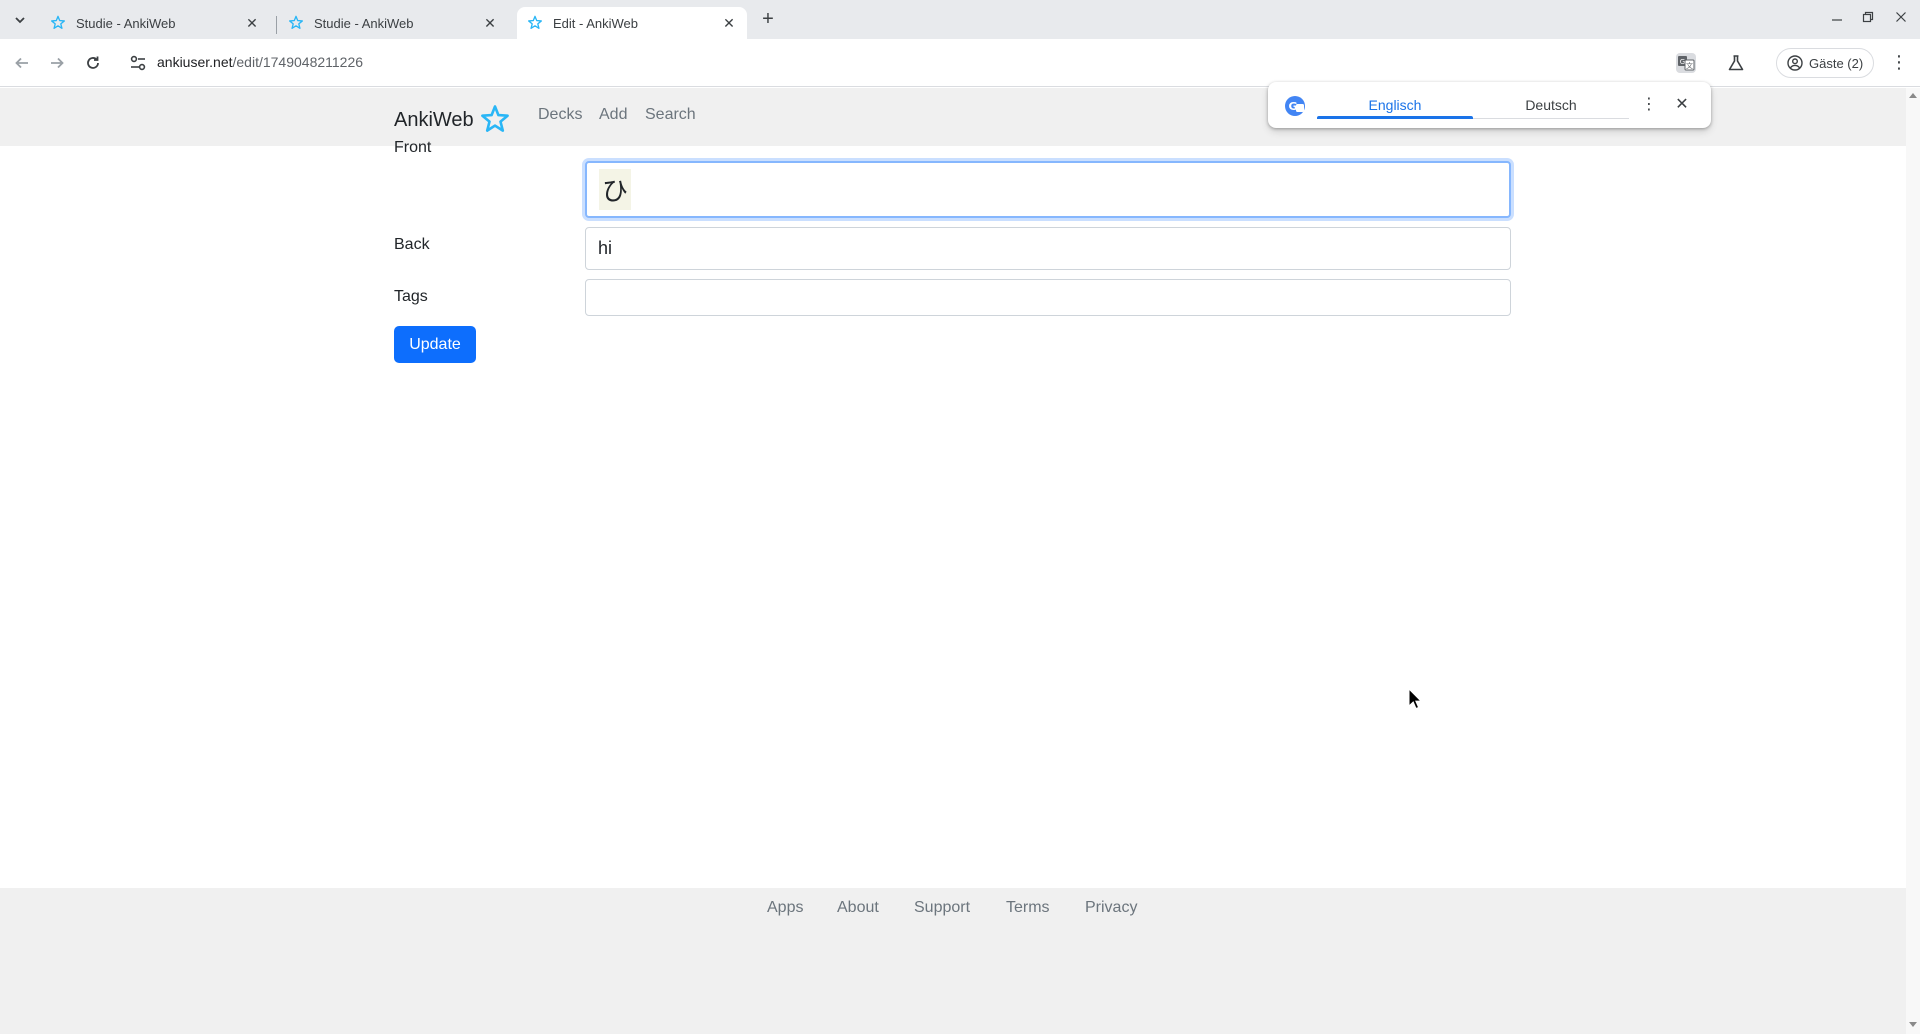  I want to click on new-tab-plus-icon: +, so click(768, 19).